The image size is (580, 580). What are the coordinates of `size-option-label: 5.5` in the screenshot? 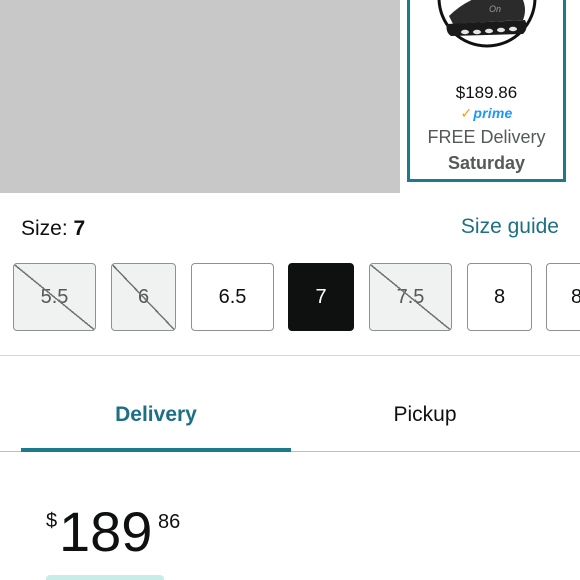 It's located at (54, 296).